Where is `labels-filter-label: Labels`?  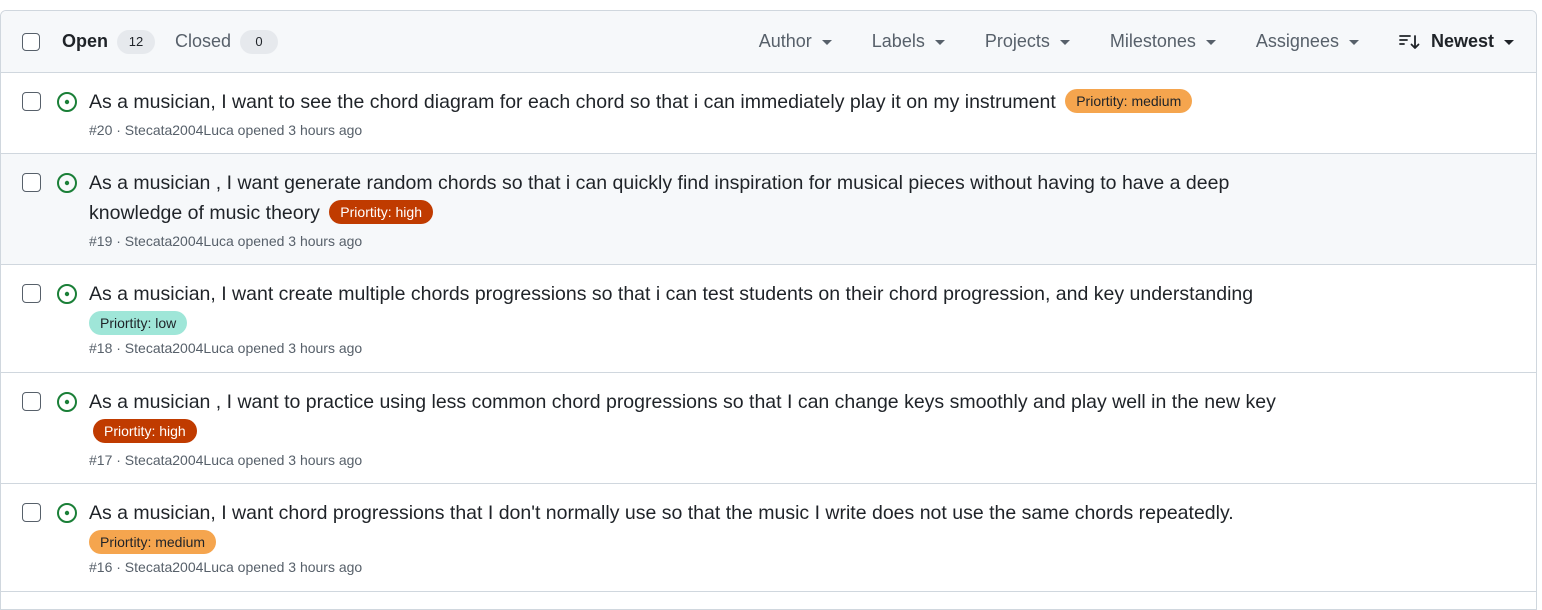 labels-filter-label: Labels is located at coordinates (898, 41).